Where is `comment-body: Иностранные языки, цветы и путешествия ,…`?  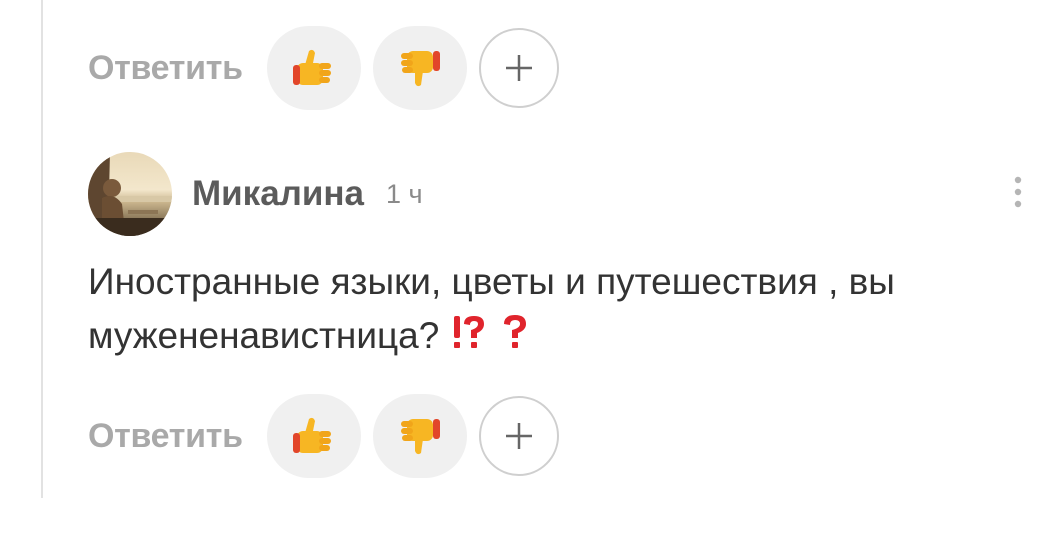
comment-body: Иностранные языки, цветы и путешествия ,… is located at coordinates (491, 308).